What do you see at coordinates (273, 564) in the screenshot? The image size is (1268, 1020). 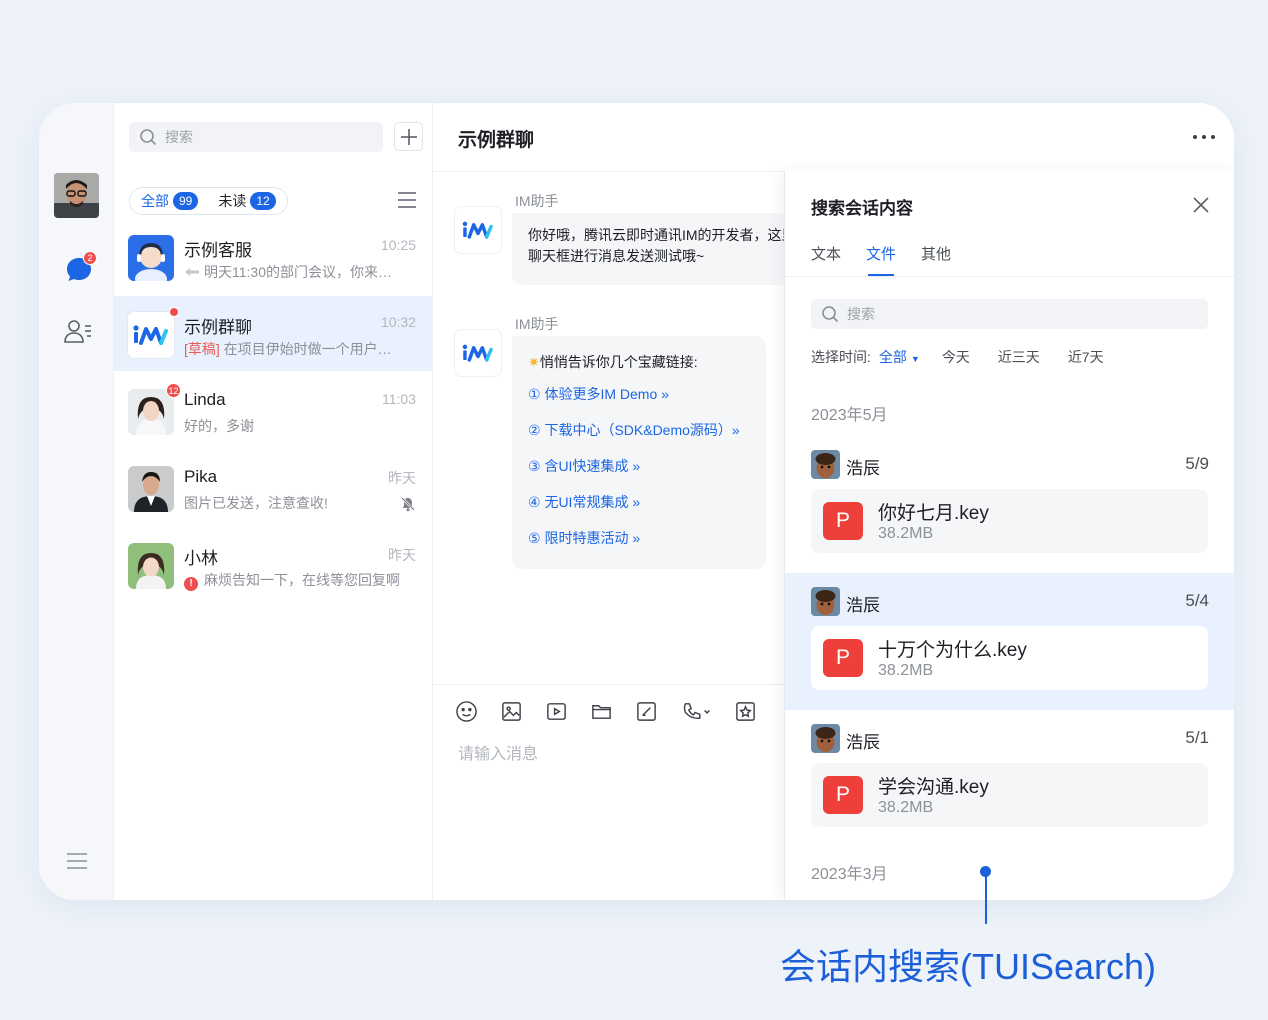 I see `conversation-item: 小林 昨天 ! 麻烦告知一下，在线等您回复啊` at bounding box center [273, 564].